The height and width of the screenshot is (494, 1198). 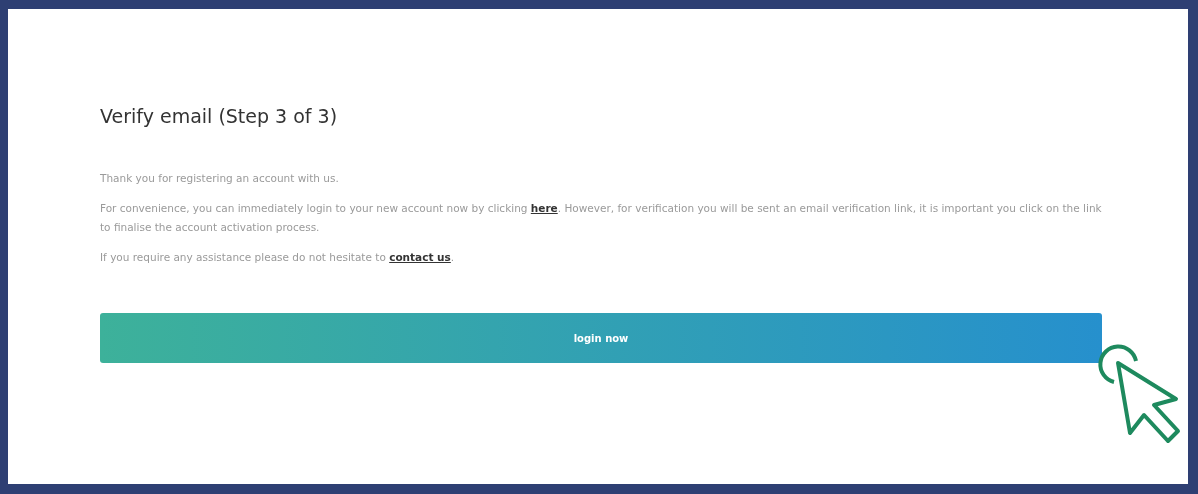 What do you see at coordinates (601, 218) in the screenshot?
I see `paragraph: For convenience, you can immediately login to your new account now by clicking here. However, for verification you will be sent an email verification link, it is important you click on the link to finalise the account activation process.` at bounding box center [601, 218].